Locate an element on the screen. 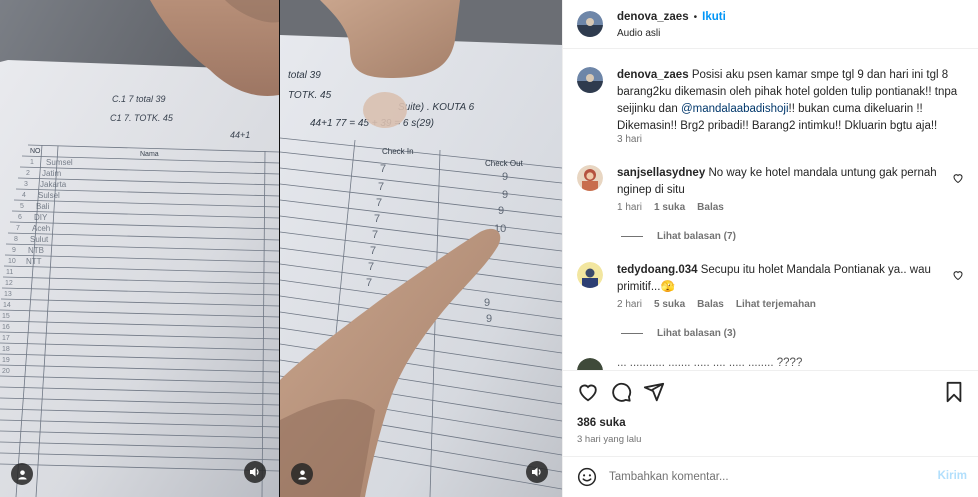 The width and height of the screenshot is (978, 497). like-count: 386 suka is located at coordinates (601, 423).